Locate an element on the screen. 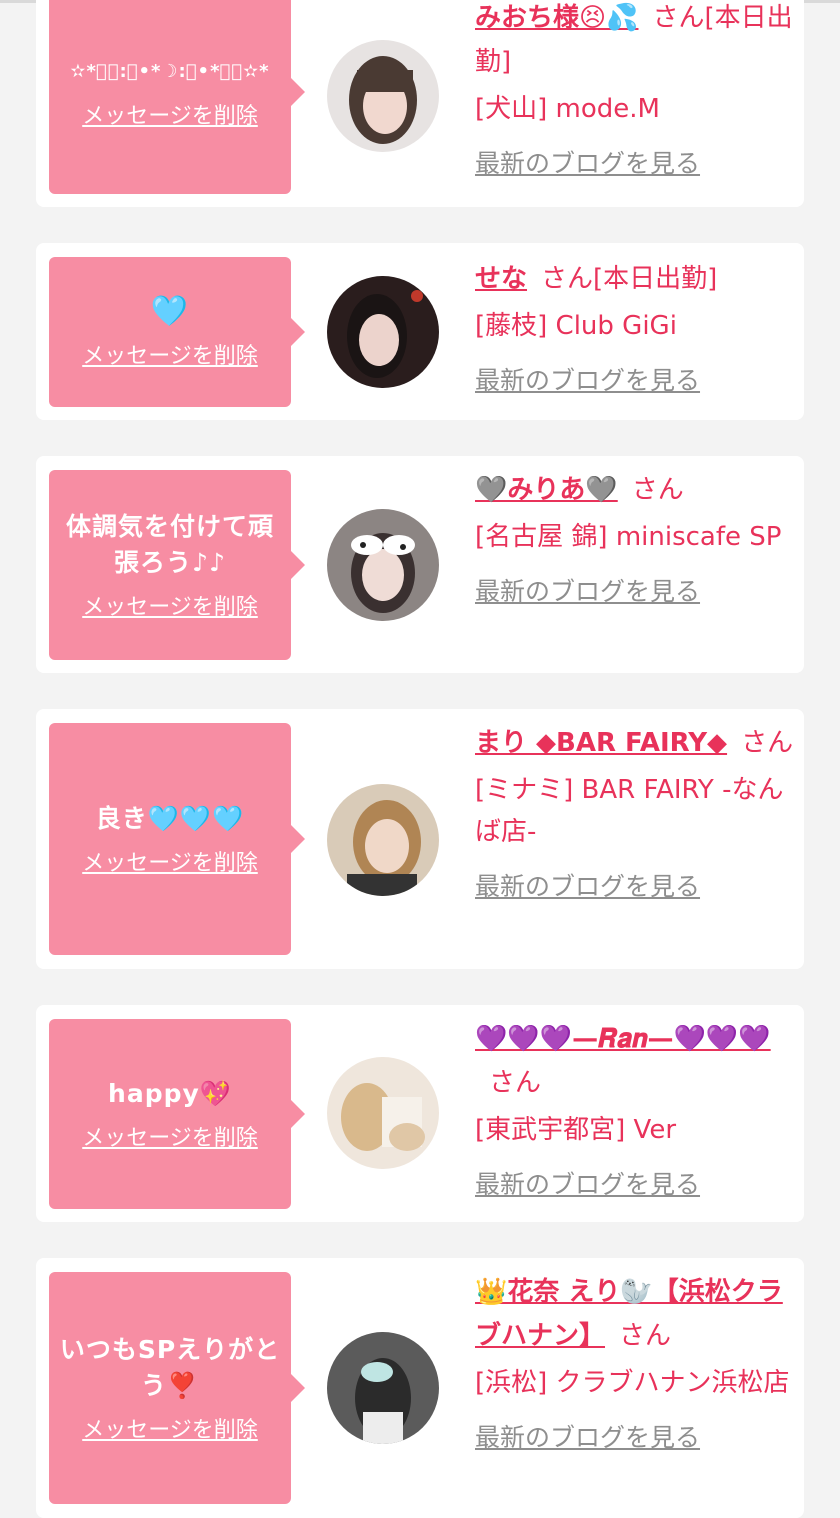 The width and height of the screenshot is (840, 1518). message-text: いつもSPえりがとう❣️ is located at coordinates (170, 1367).